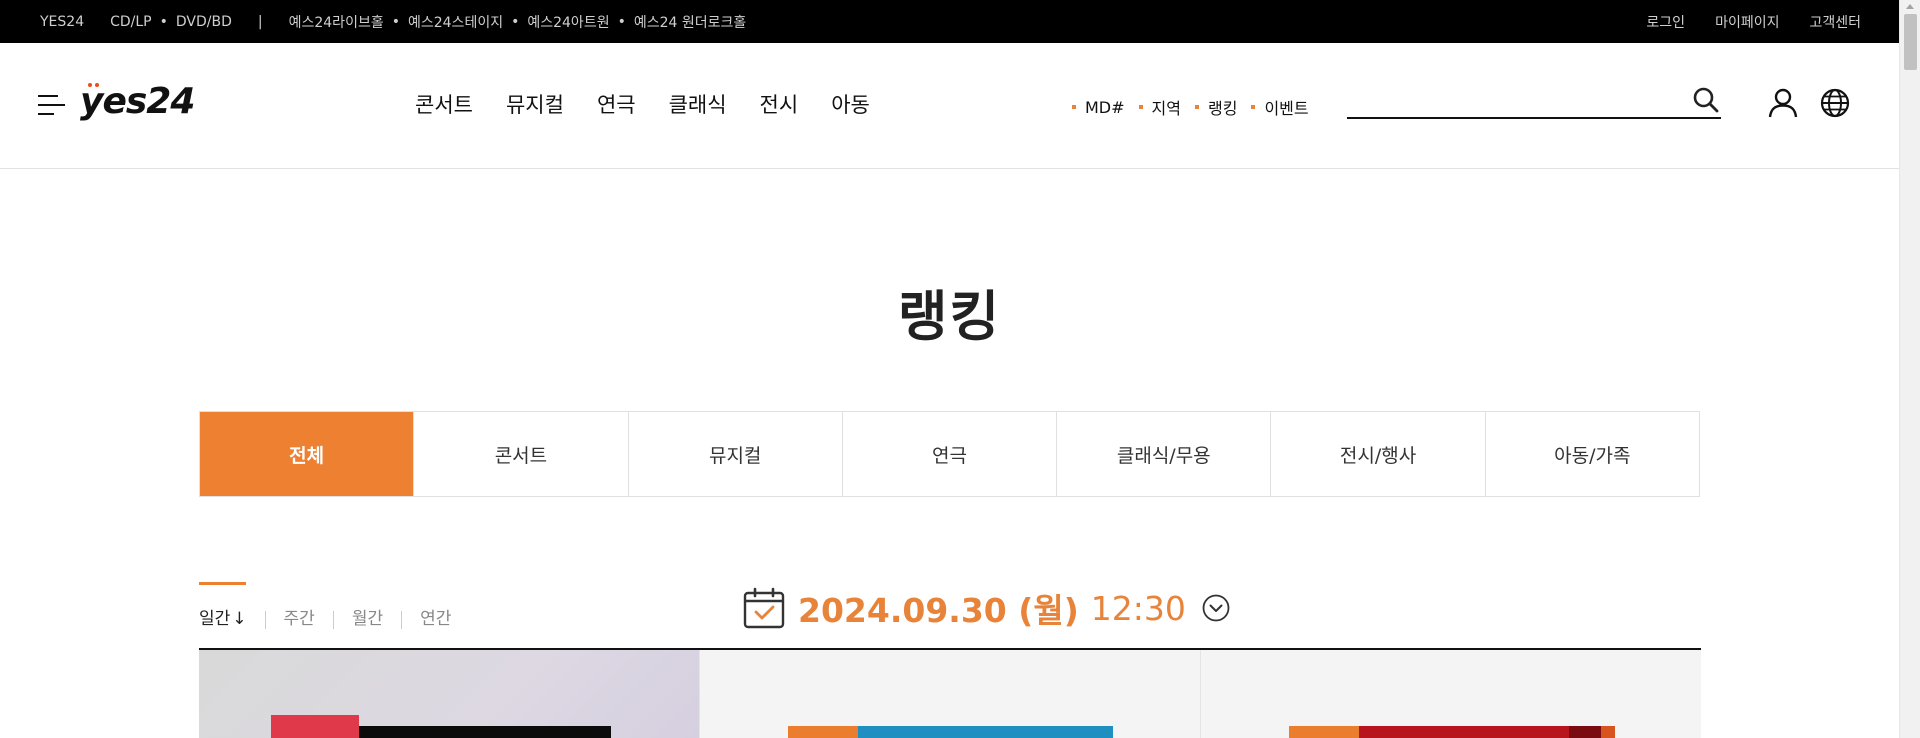 This screenshot has width=1920, height=738. I want to click on tab-play: 연극, so click(948, 454).